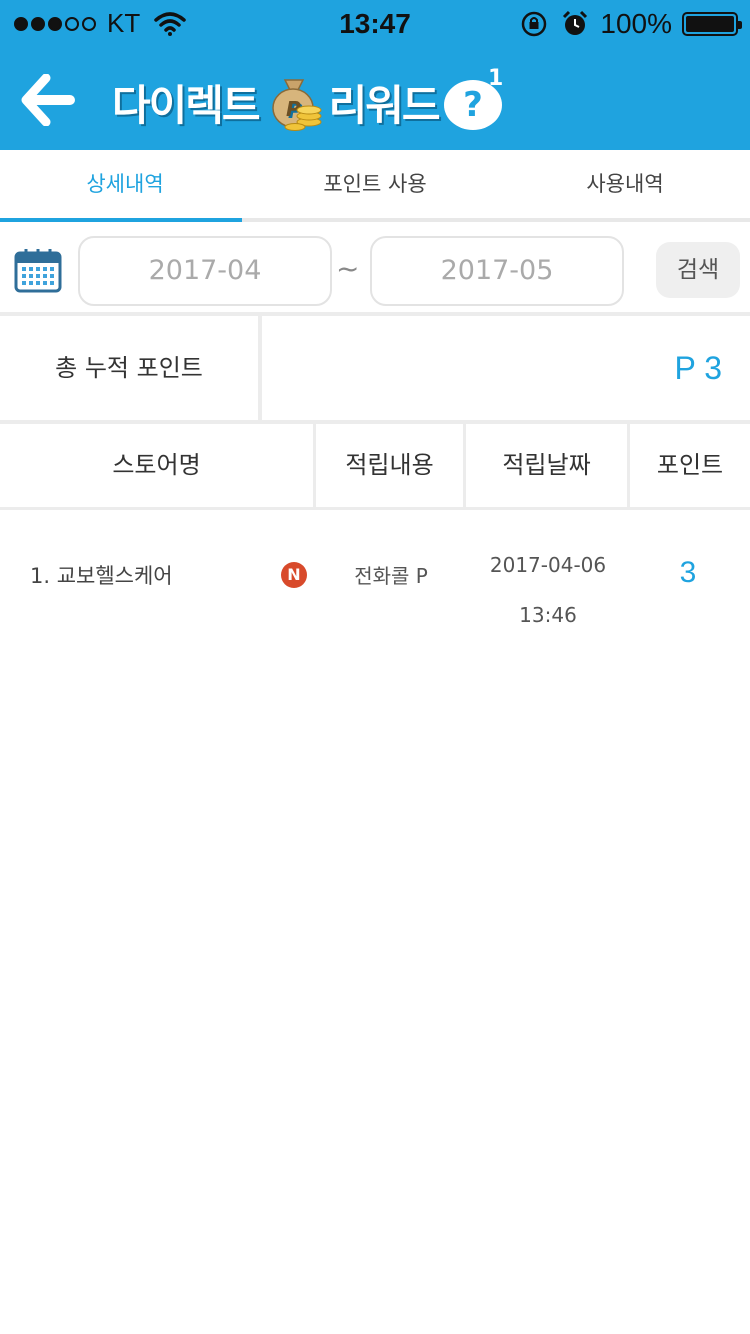 This screenshot has height=1334, width=750. Describe the element at coordinates (131, 368) in the screenshot. I see `total-points-label: 총 누적 포인트` at that location.